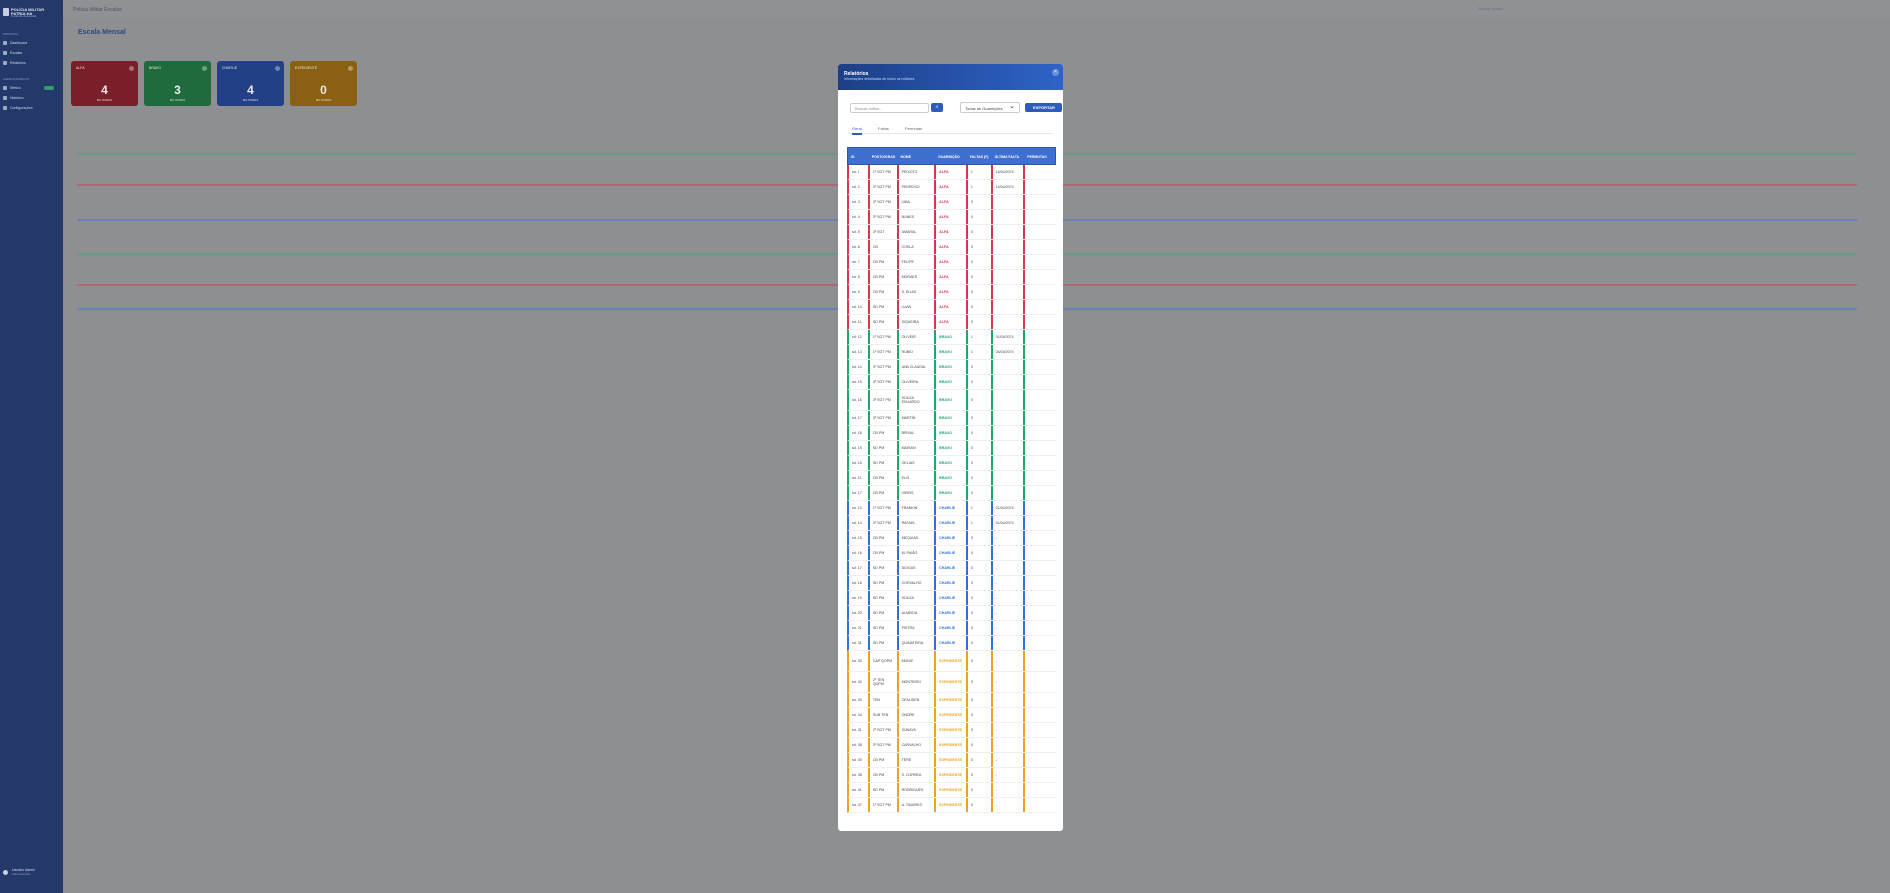 This screenshot has height=893, width=1890. What do you see at coordinates (951, 493) in the screenshot?
I see `table-row: sd. 17 CB PM VIEIRS BRAVO 0` at bounding box center [951, 493].